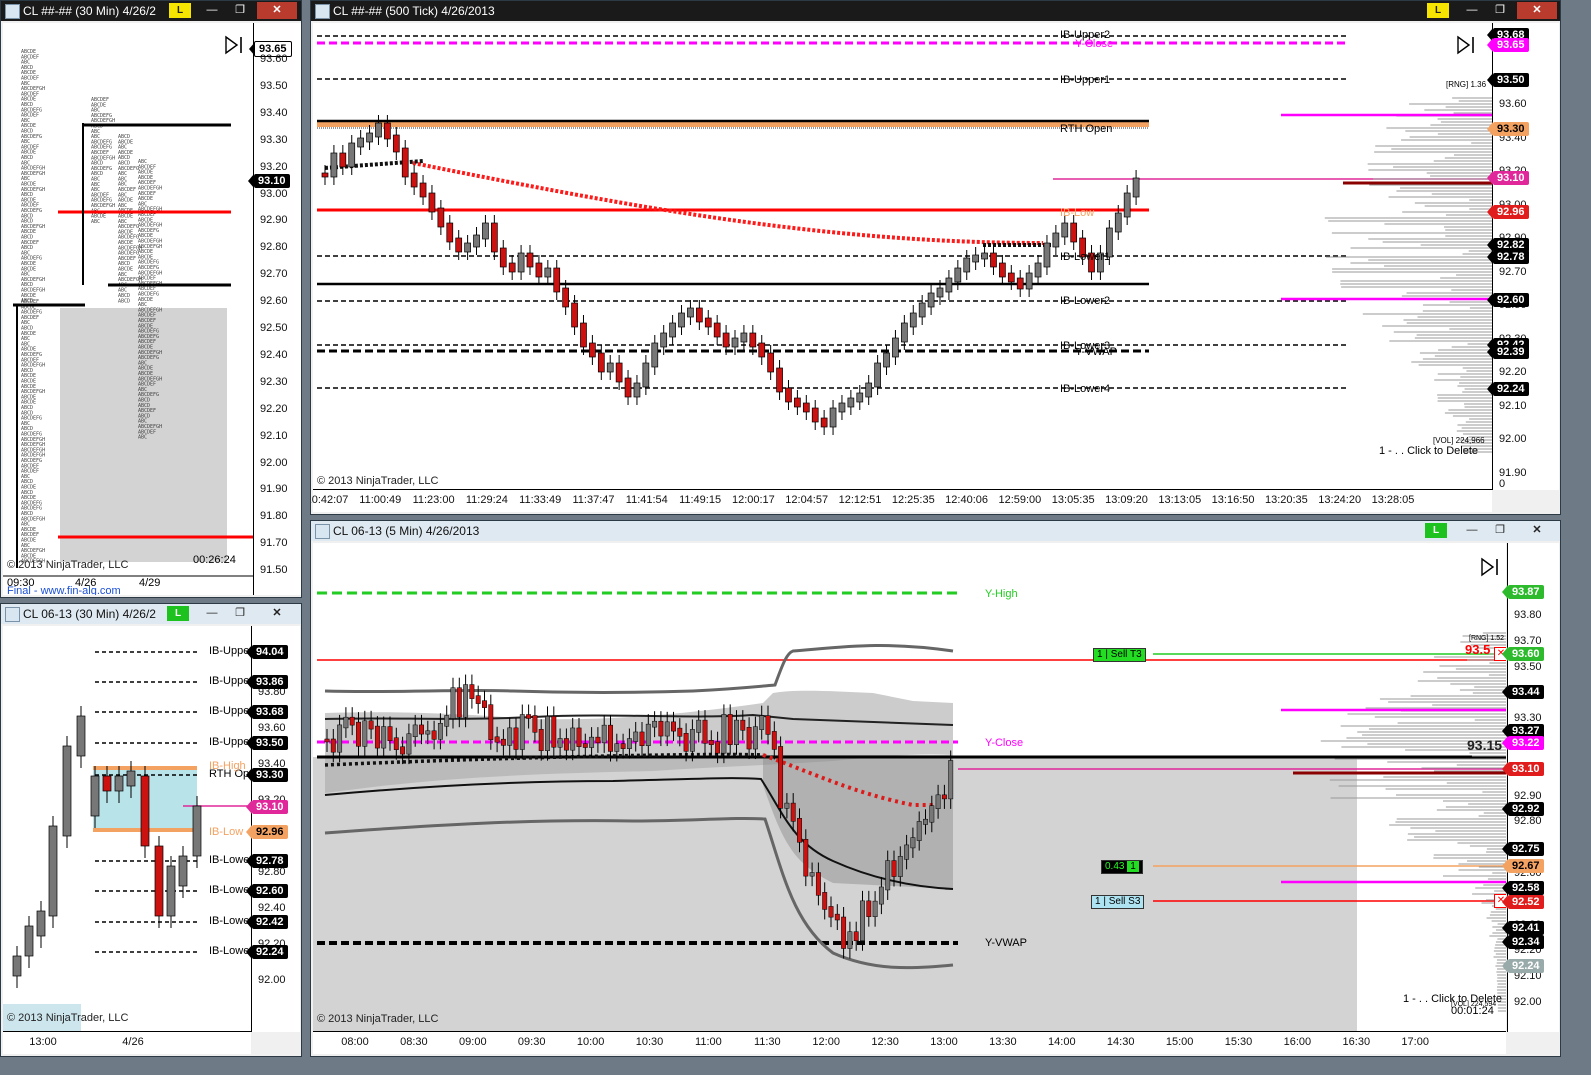  What do you see at coordinates (274, 489) in the screenshot?
I see `price-tick: 91.90` at bounding box center [274, 489].